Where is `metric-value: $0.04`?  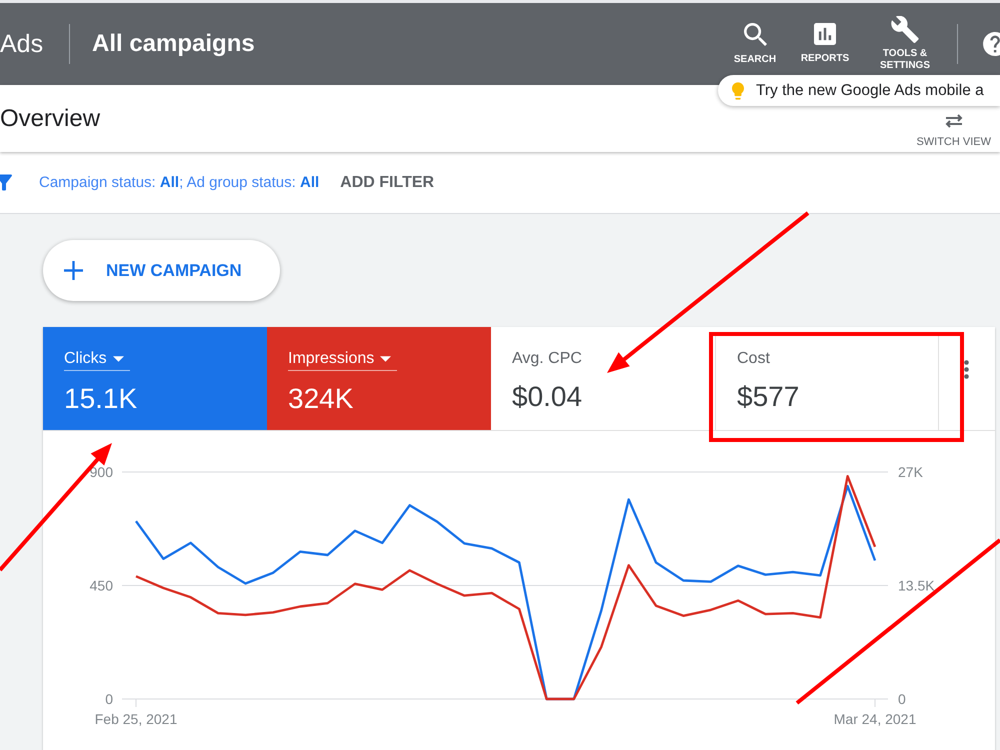
metric-value: $0.04 is located at coordinates (547, 397).